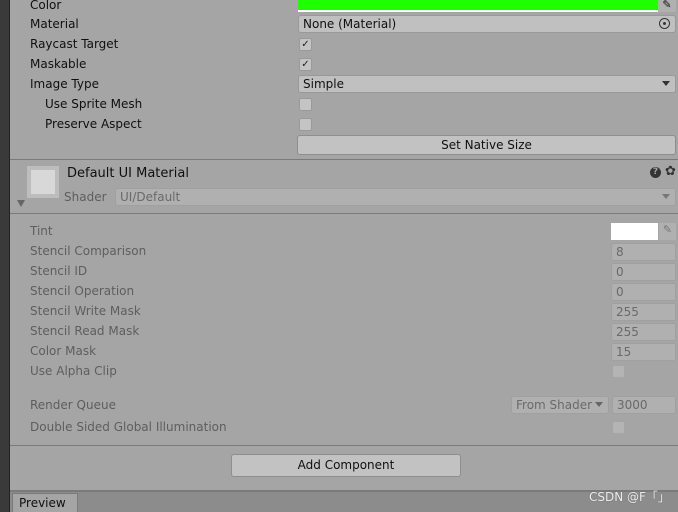 Image resolution: width=678 pixels, height=512 pixels. Describe the element at coordinates (643, 312) in the screenshot. I see `stencil-write-mask-field: 255` at that location.